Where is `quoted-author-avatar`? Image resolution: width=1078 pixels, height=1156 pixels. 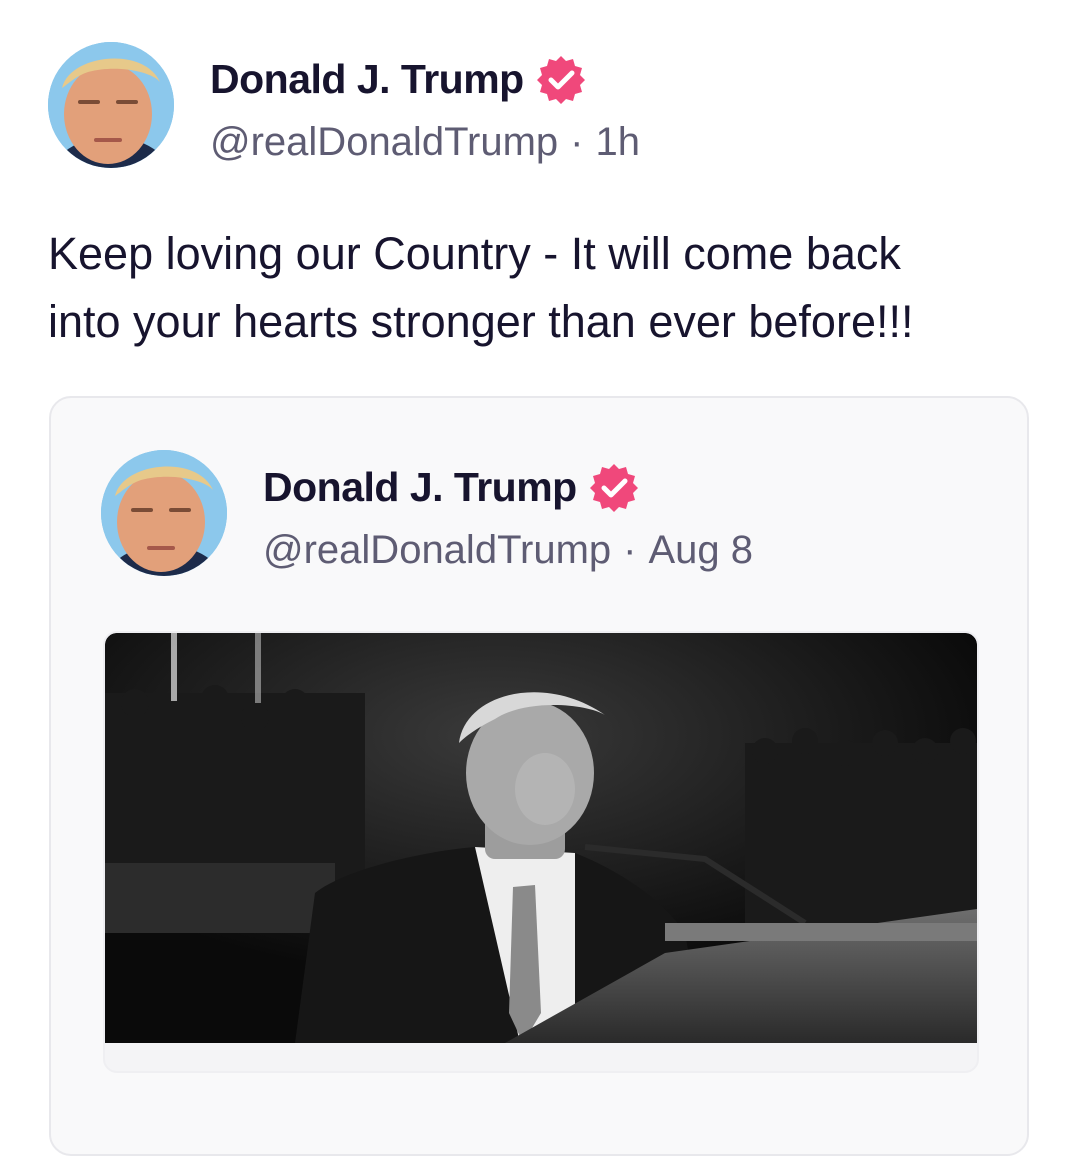
quoted-author-avatar is located at coordinates (164, 513).